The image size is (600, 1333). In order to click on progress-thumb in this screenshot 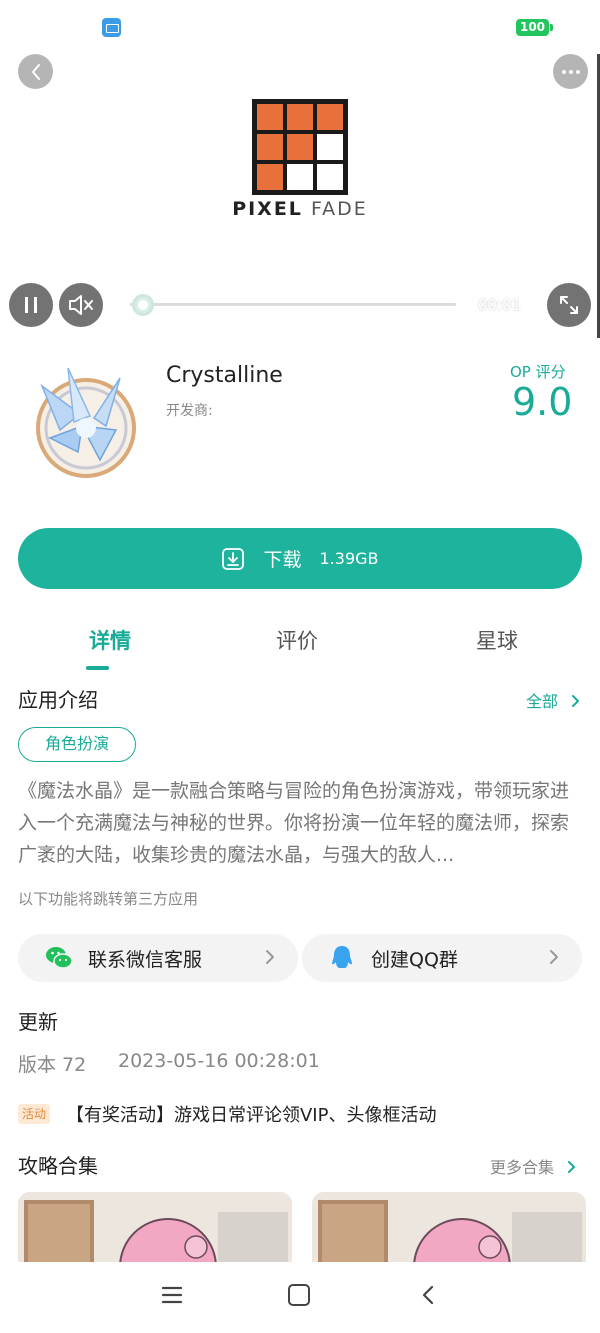, I will do `click(142, 305)`.